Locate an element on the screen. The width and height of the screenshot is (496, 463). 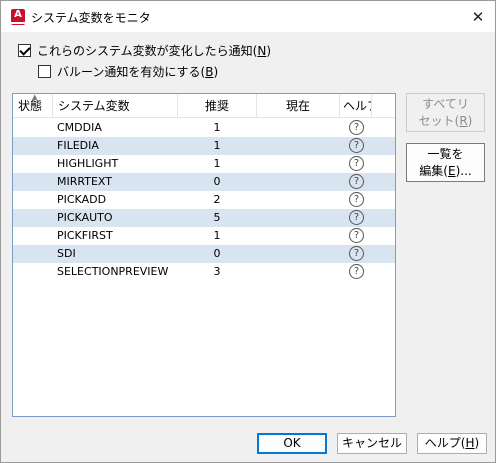
help-button: ヘルプ(H) is located at coordinates (452, 443).